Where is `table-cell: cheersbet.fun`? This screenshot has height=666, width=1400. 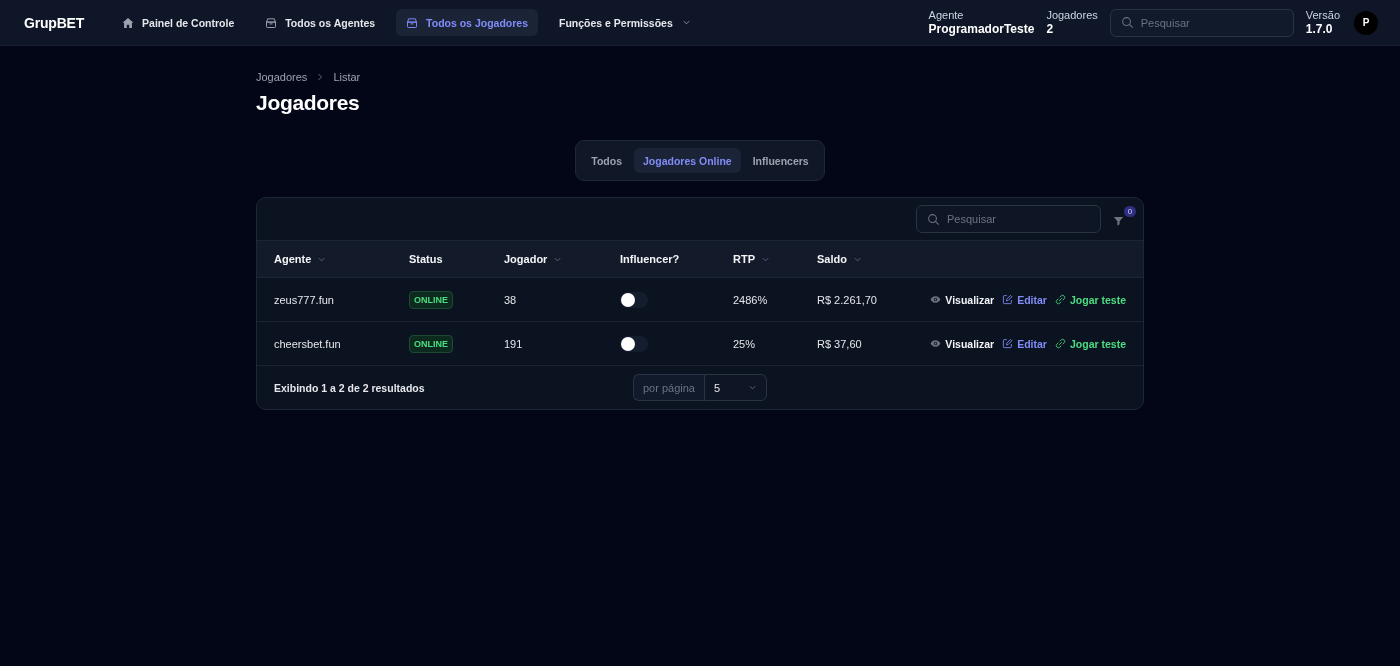
table-cell: cheersbet.fun is located at coordinates (307, 343).